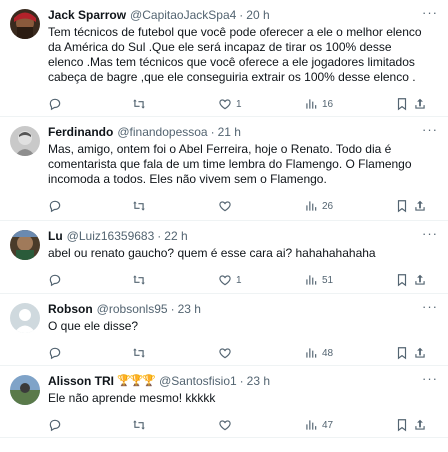 The height and width of the screenshot is (452, 448). I want to click on action-bar: 26, so click(240, 206).